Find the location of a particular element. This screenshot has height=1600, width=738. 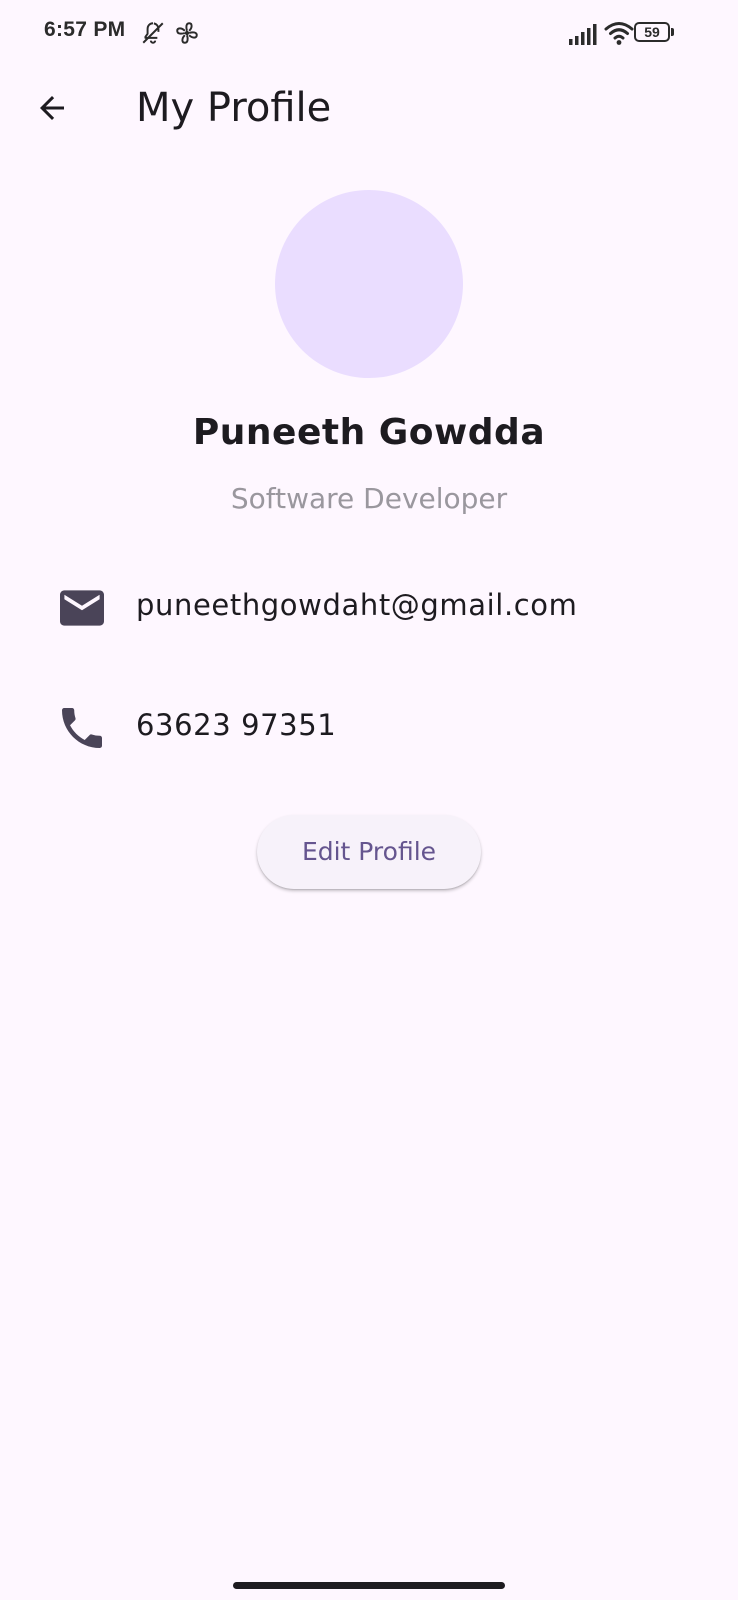

email-value: puneethgowdaht@gmail.com is located at coordinates (357, 605).